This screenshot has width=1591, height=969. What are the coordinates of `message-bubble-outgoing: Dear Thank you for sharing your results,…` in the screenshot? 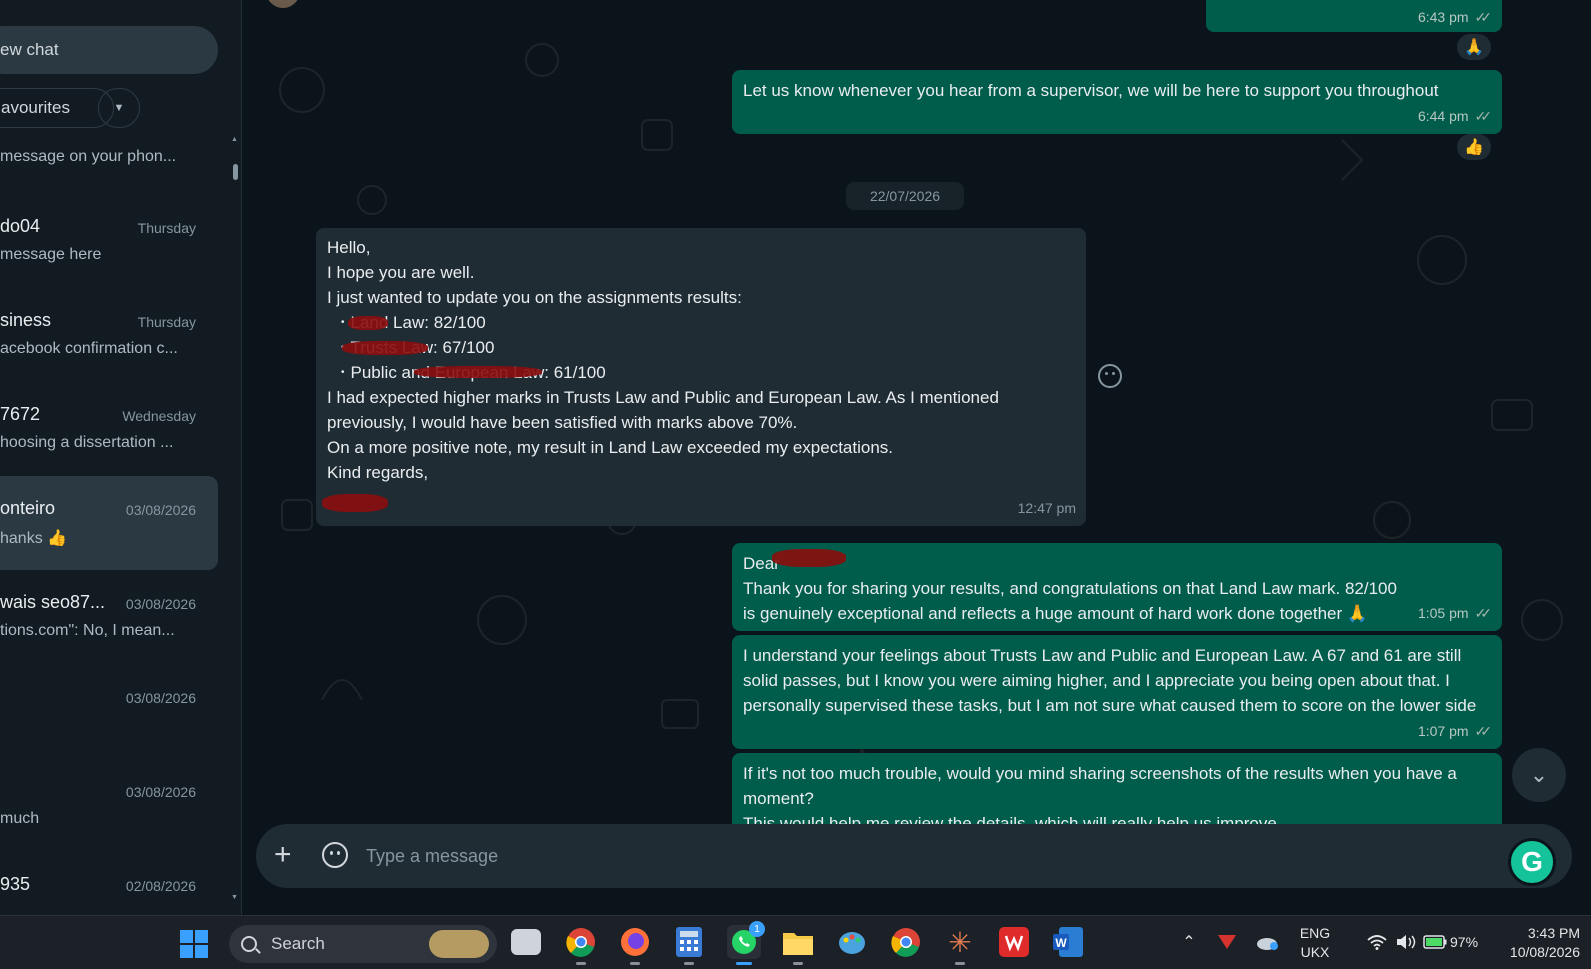 It's located at (1117, 587).